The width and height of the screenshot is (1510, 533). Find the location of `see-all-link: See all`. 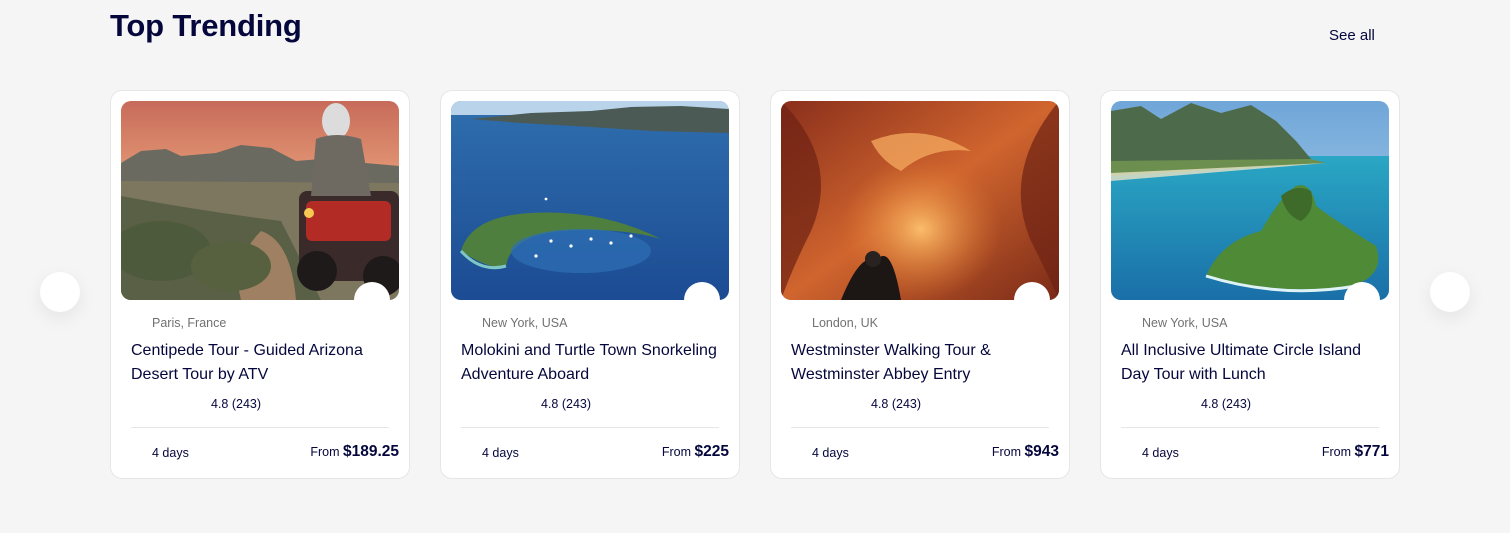

see-all-link: See all is located at coordinates (1352, 35).